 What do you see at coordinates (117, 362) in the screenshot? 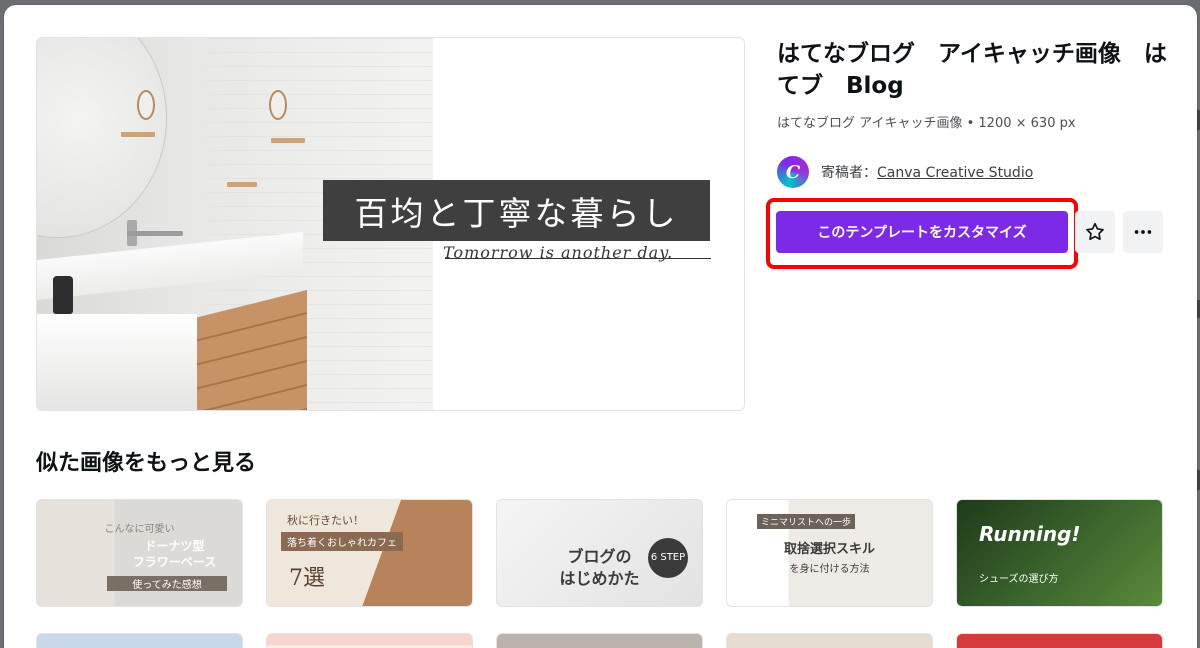
I see `basin` at bounding box center [117, 362].